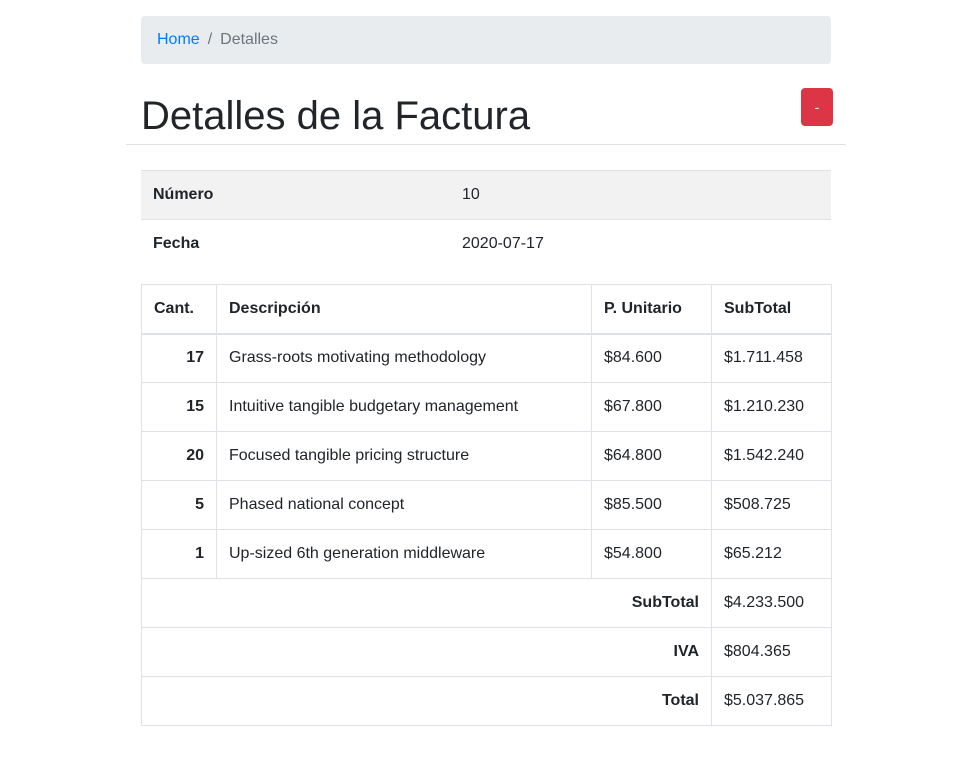  What do you see at coordinates (179, 407) in the screenshot?
I see `item-qty: 15` at bounding box center [179, 407].